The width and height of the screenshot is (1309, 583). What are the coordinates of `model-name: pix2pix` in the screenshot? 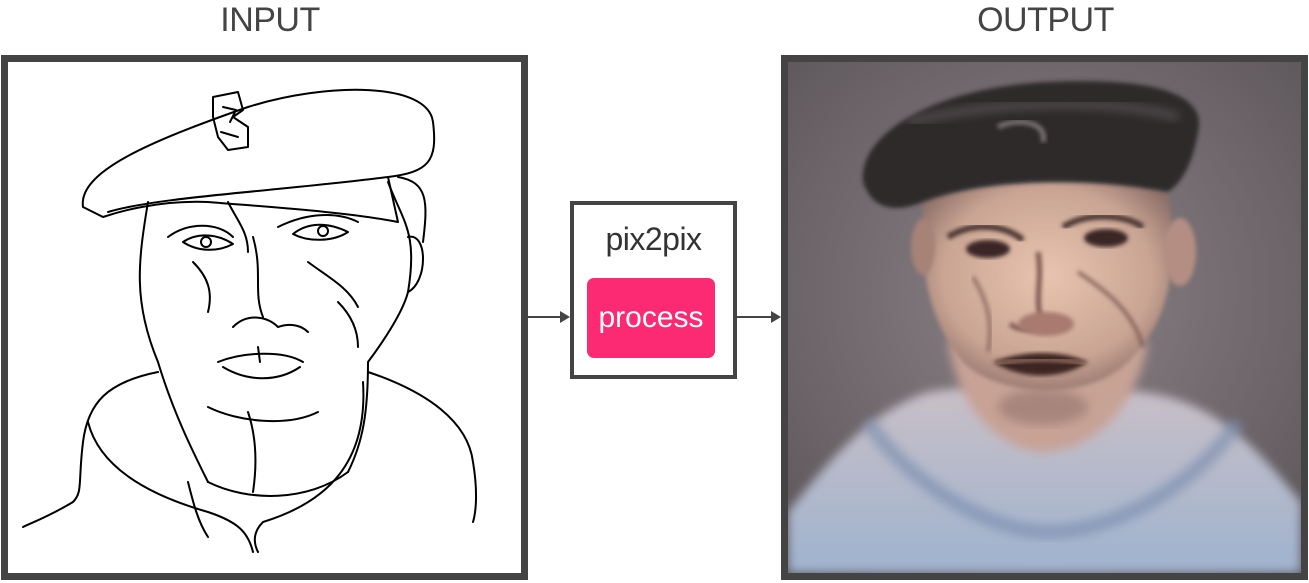 It's located at (653, 239).